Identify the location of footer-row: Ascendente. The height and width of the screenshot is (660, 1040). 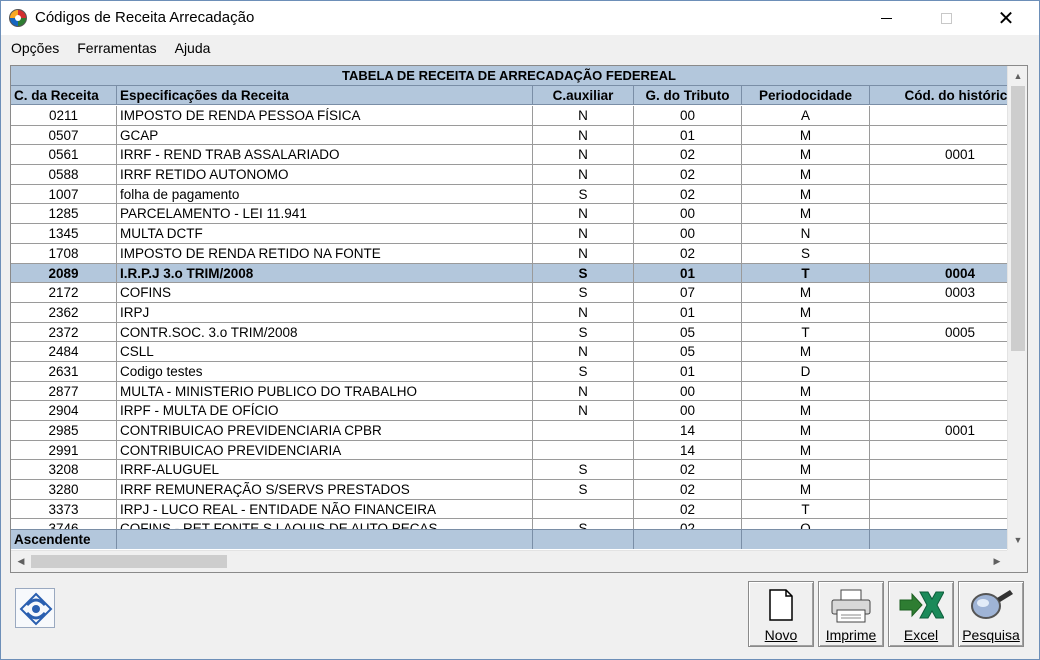
(509, 539).